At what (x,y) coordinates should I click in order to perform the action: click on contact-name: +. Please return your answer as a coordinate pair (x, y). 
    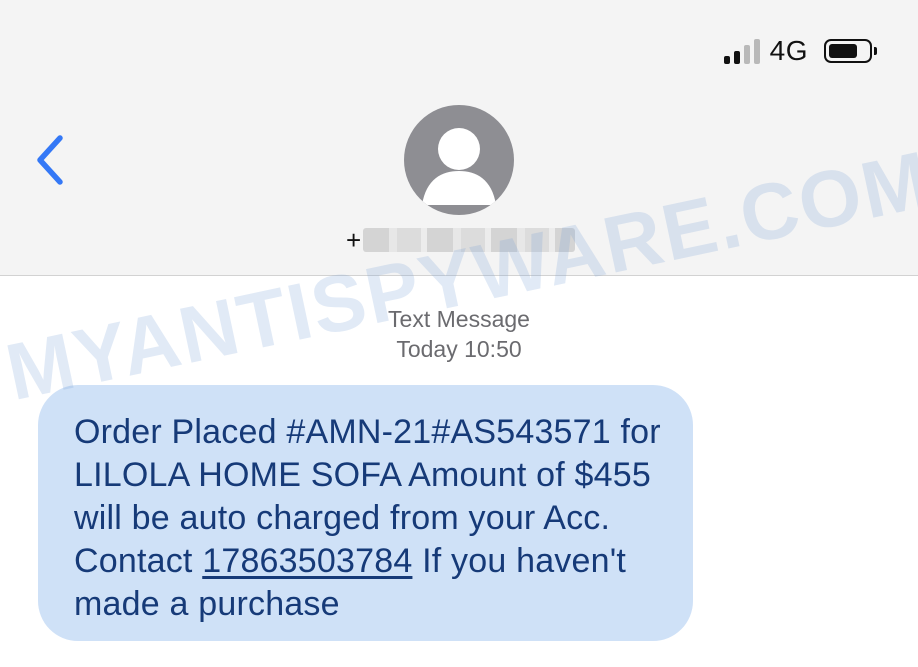
    Looking at the image, I should click on (466, 239).